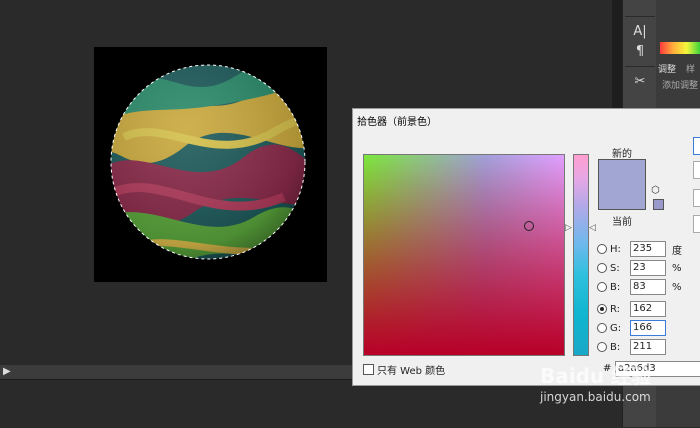  What do you see at coordinates (648, 249) in the screenshot?
I see `input-h: 235` at bounding box center [648, 249].